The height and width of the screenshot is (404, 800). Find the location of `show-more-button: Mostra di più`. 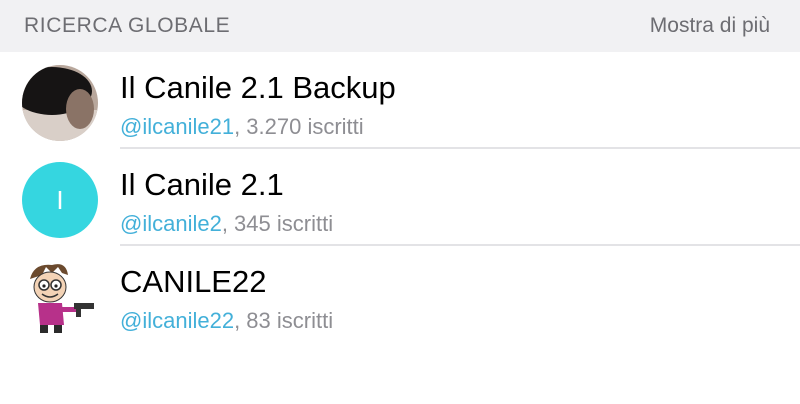

show-more-button: Mostra di più is located at coordinates (710, 26).